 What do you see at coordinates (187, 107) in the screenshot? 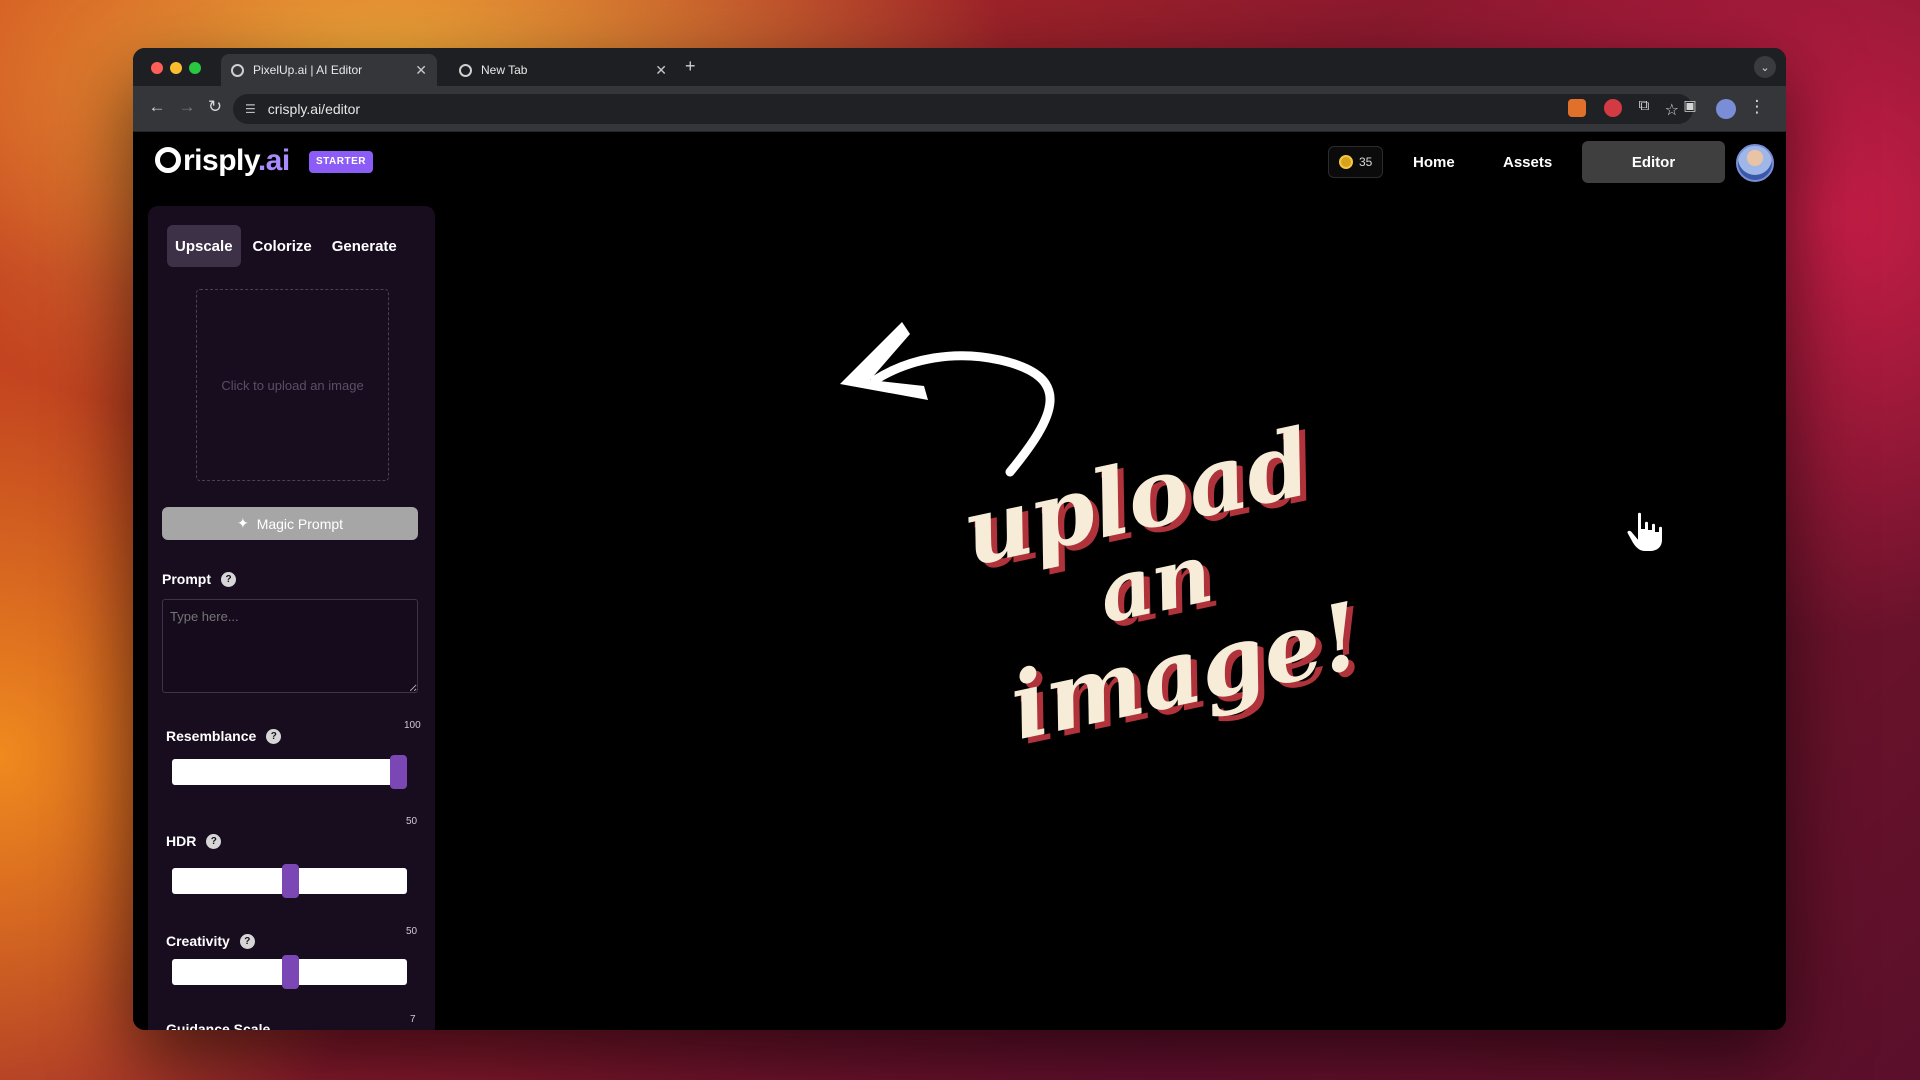
I see `forward-arrow-icon: →` at bounding box center [187, 107].